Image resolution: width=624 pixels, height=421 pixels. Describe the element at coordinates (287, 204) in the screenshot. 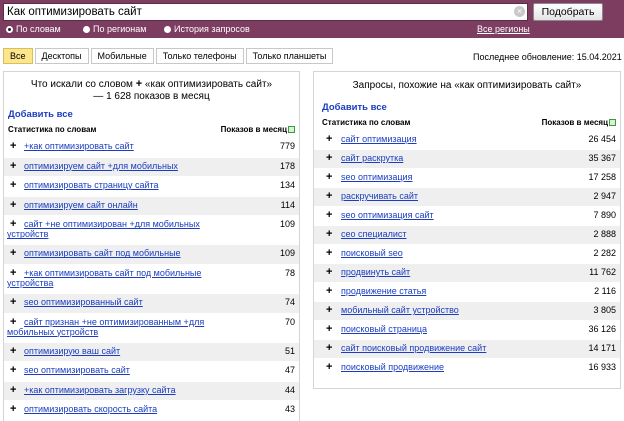

I see `impressions-count: 114` at that location.